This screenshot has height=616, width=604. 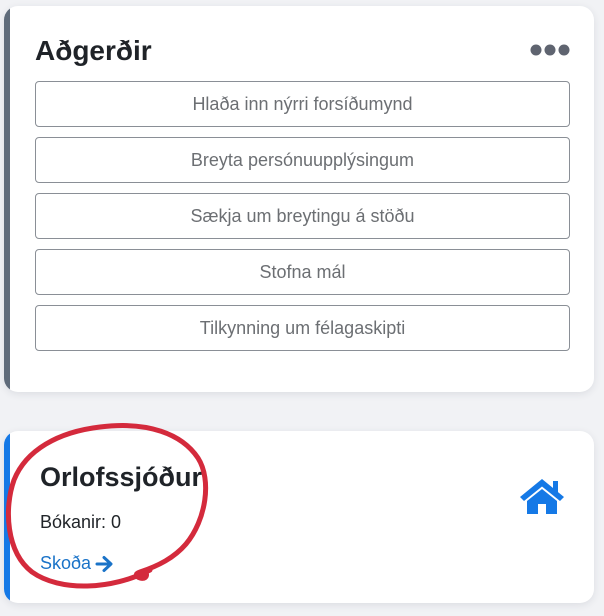 I want to click on bookings-summary: Bókanir: 0, so click(x=80, y=522).